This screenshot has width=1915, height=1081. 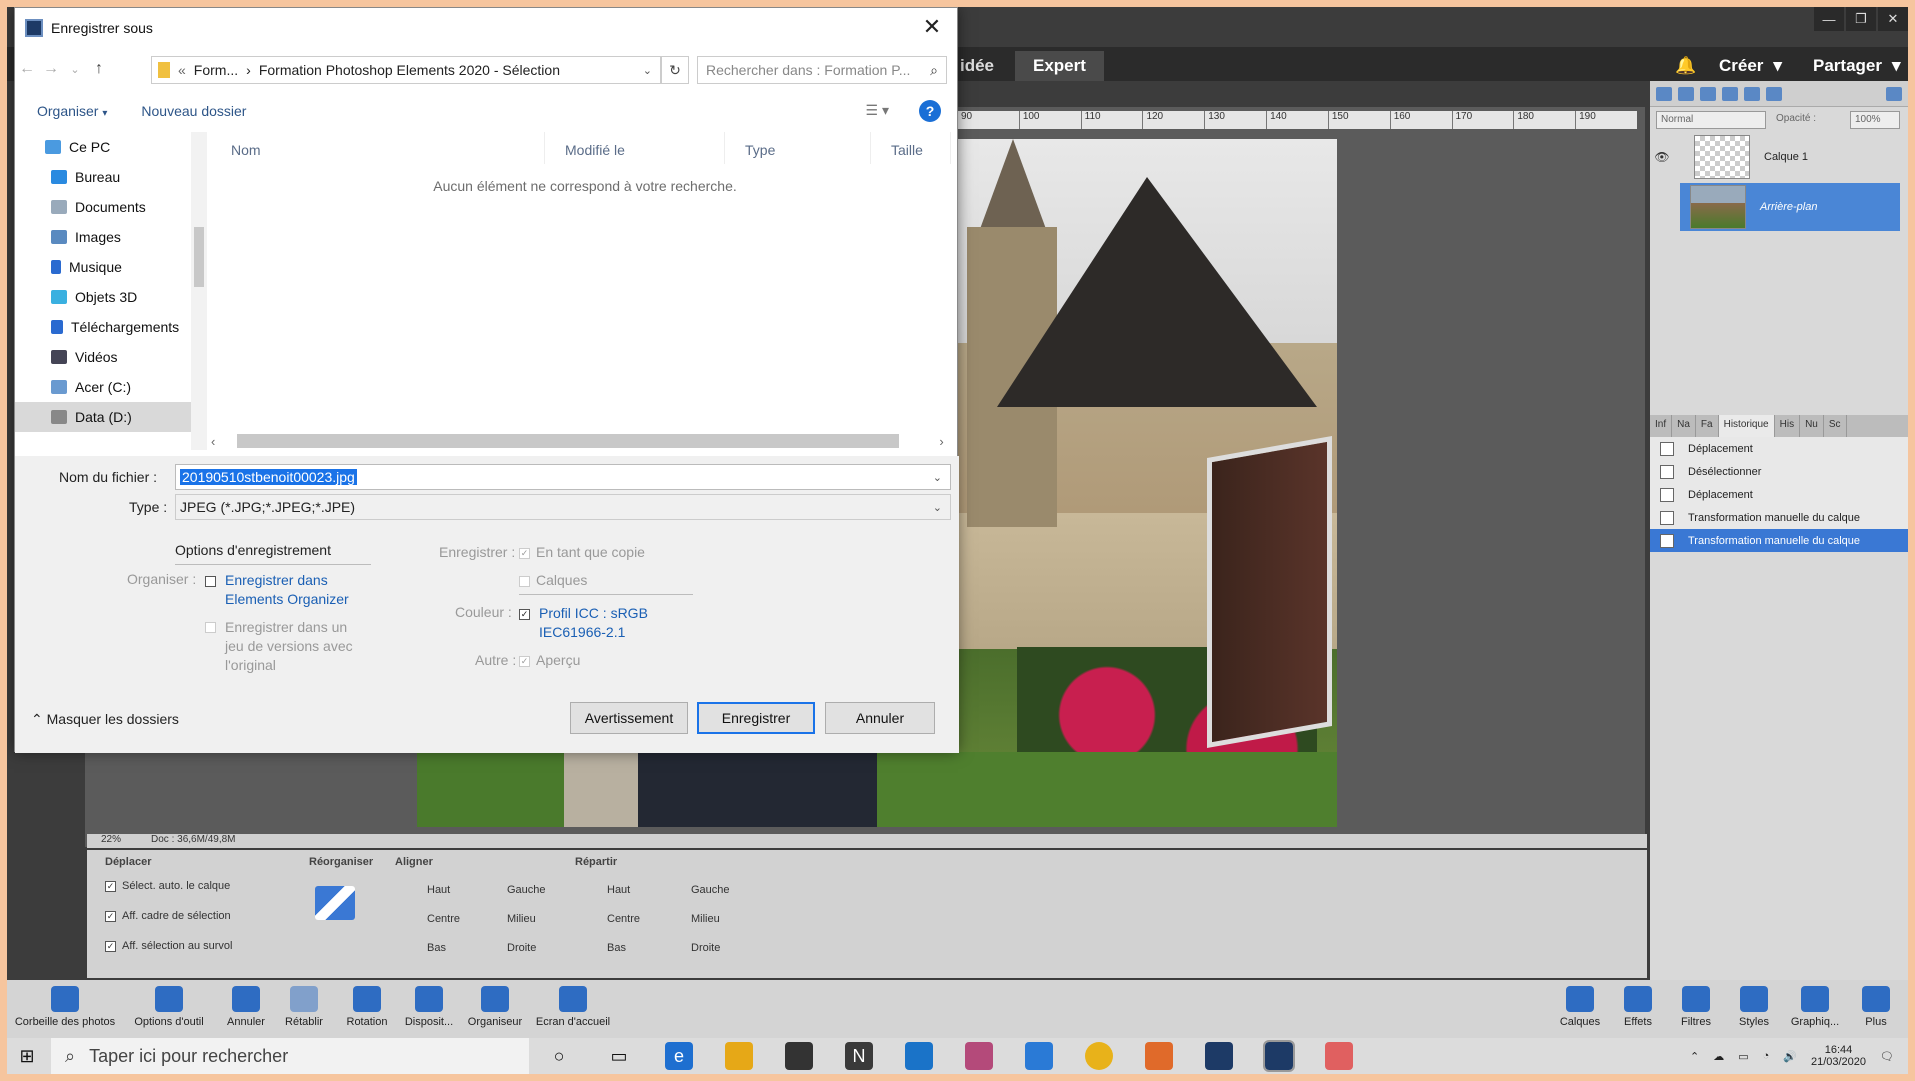 I want to click on organize-button: Organiser ▾, so click(x=72, y=111).